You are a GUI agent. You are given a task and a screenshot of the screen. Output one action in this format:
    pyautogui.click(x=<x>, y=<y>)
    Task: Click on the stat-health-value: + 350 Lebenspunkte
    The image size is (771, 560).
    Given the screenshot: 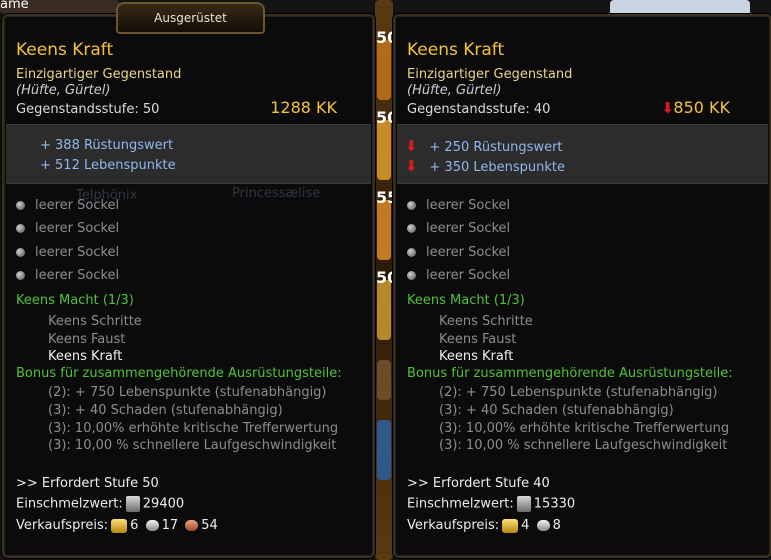 What is the action you would take?
    pyautogui.click(x=497, y=167)
    